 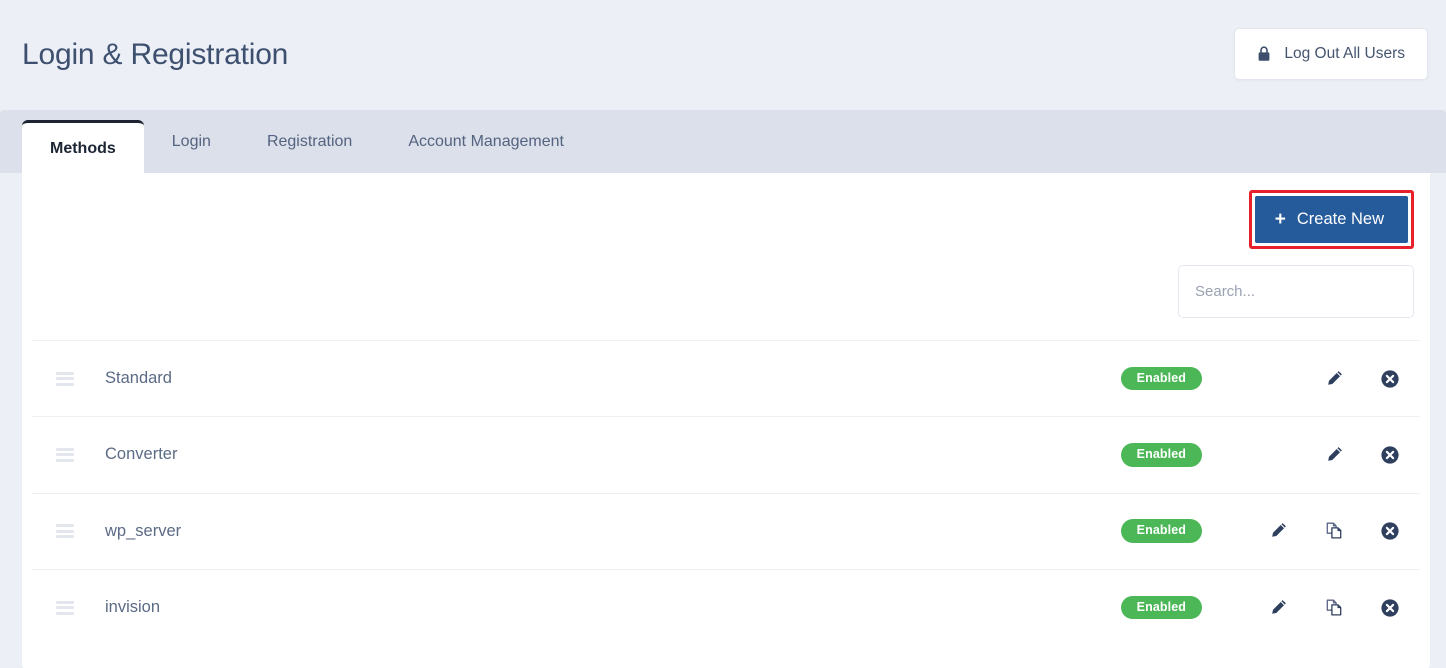 I want to click on tab-methods: Methods, so click(x=83, y=146).